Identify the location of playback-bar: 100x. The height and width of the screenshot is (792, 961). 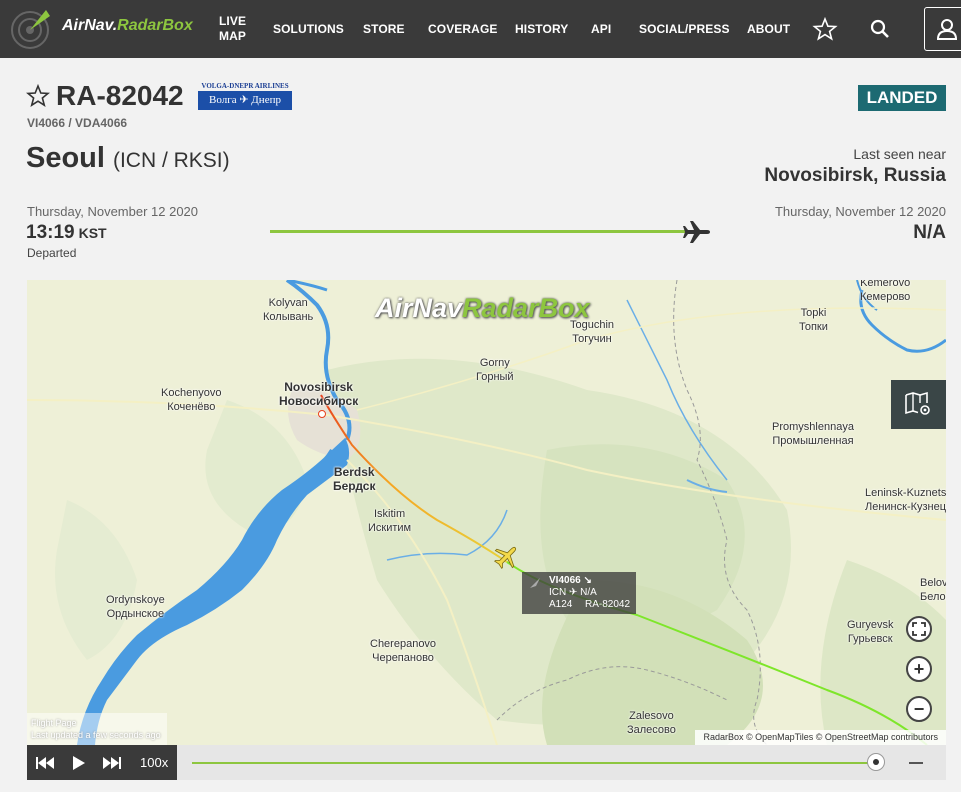
(486, 762).